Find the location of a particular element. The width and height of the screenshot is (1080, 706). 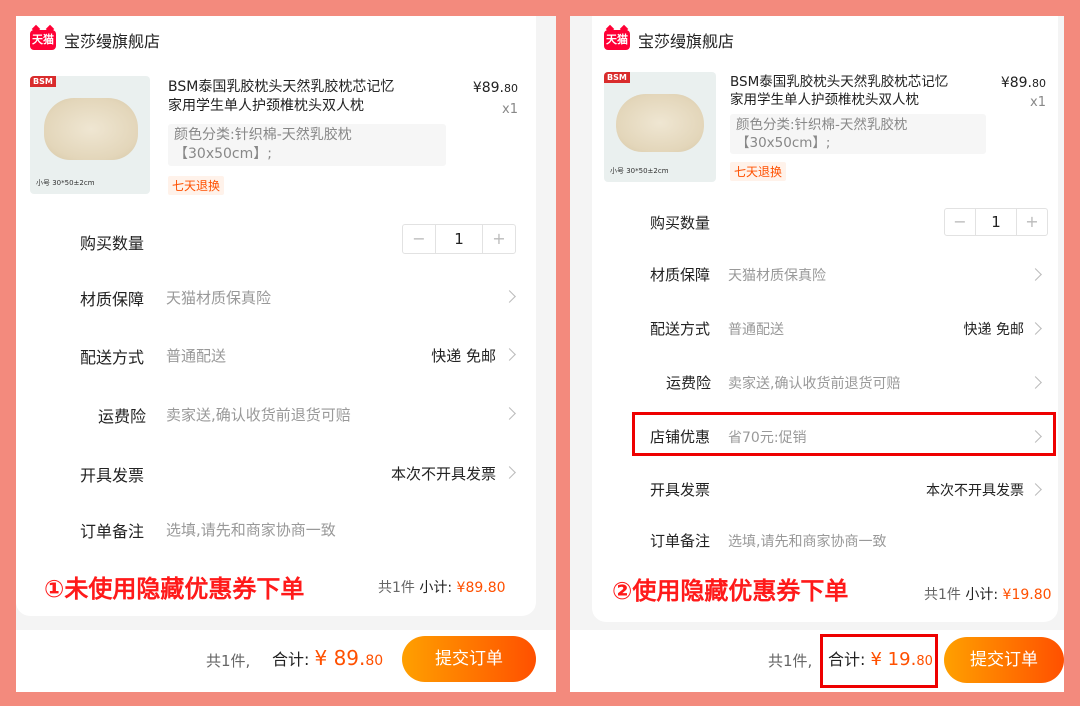

order-summary: 共1件 小计: ¥89.80 is located at coordinates (442, 587).